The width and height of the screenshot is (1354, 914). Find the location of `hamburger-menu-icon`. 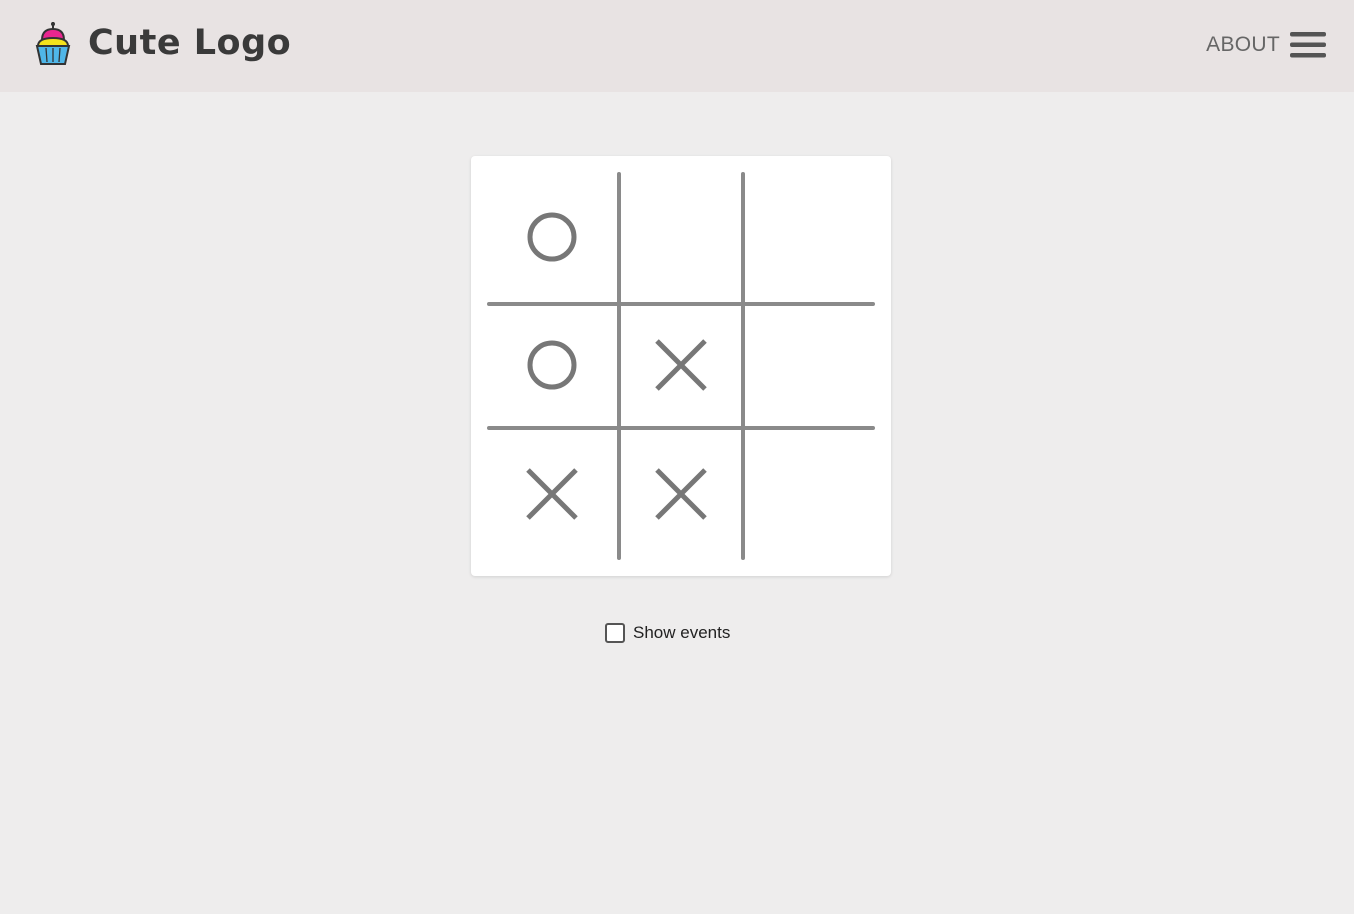

hamburger-menu-icon is located at coordinates (1308, 45).